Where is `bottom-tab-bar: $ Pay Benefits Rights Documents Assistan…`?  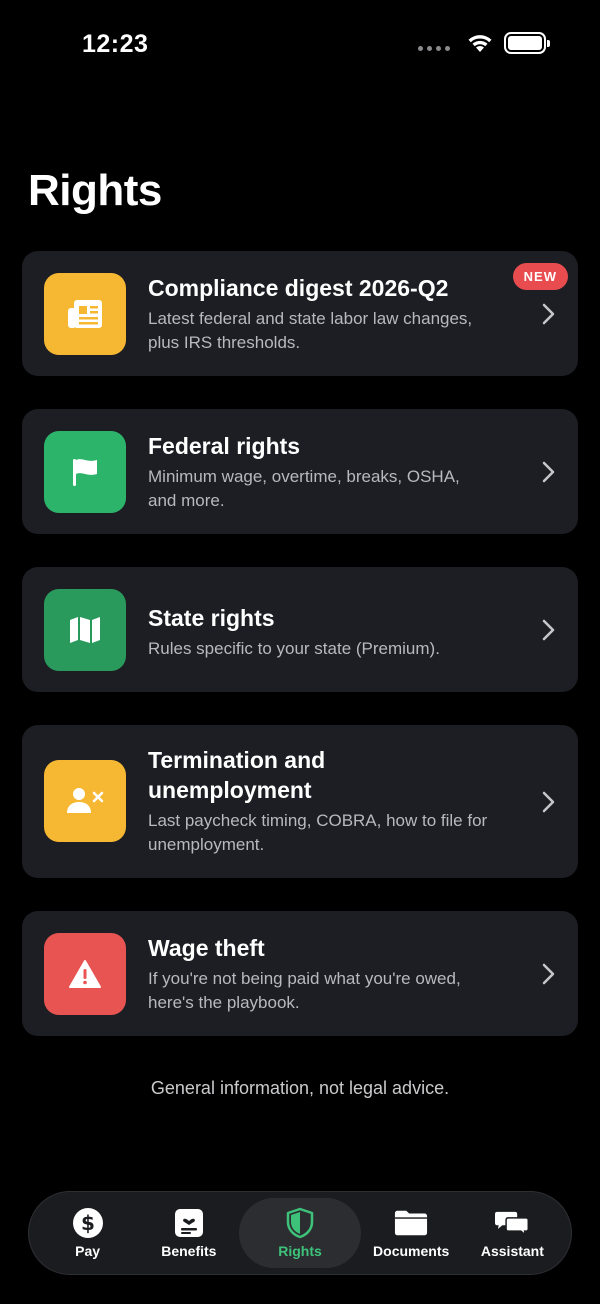
bottom-tab-bar: $ Pay Benefits Rights Documents Assistan… is located at coordinates (300, 1233).